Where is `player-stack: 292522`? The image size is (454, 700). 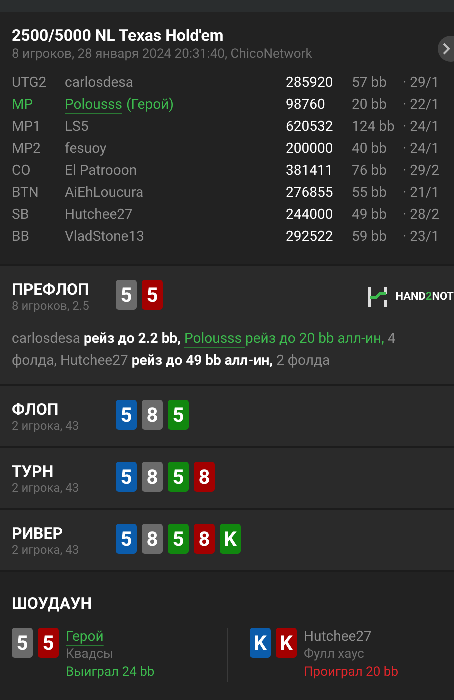
player-stack: 292522 is located at coordinates (310, 237).